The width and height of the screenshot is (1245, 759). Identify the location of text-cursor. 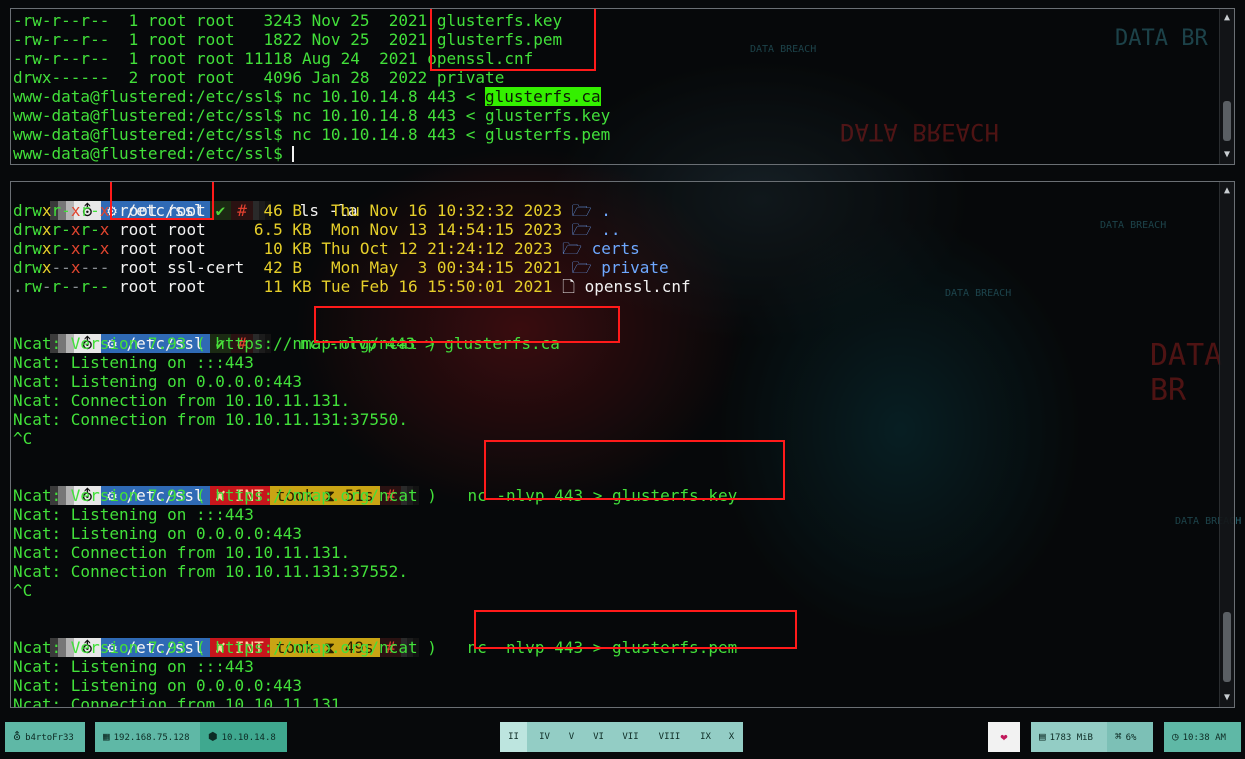
(293, 154).